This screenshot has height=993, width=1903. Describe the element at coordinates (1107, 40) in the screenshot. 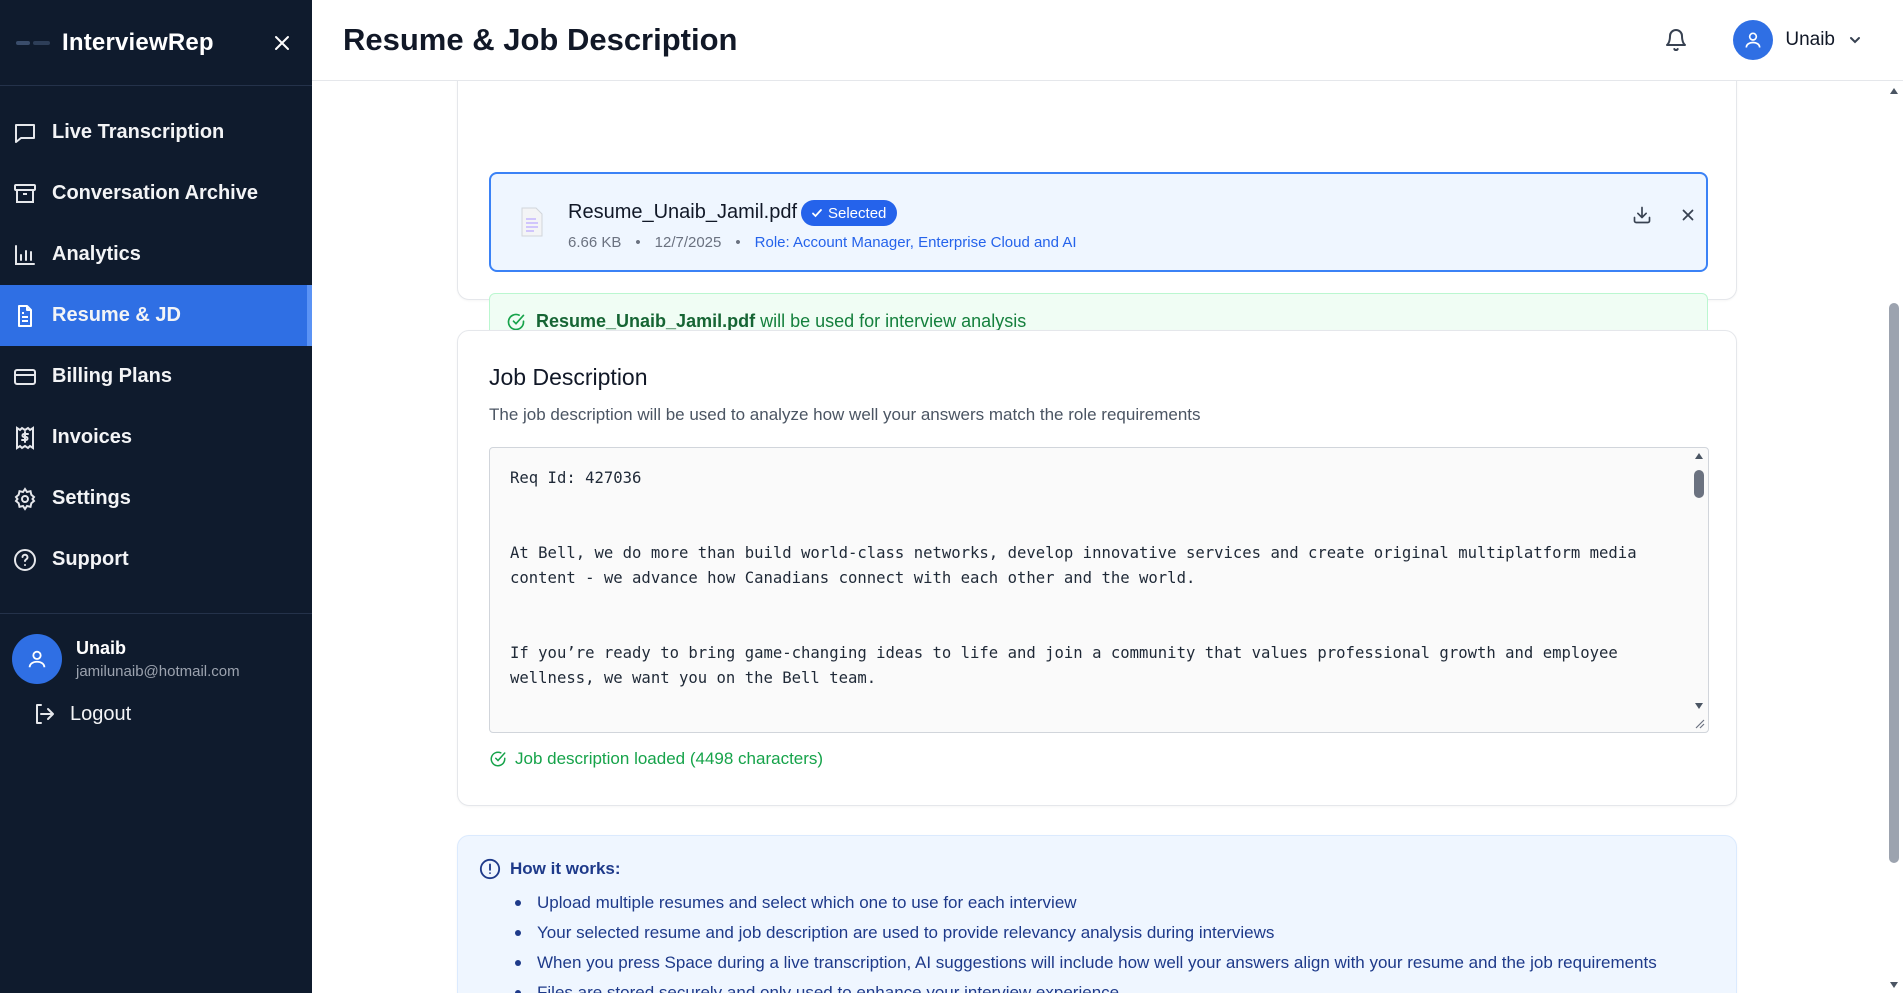

I see `top-header: Resume & Job Description Unaib` at that location.